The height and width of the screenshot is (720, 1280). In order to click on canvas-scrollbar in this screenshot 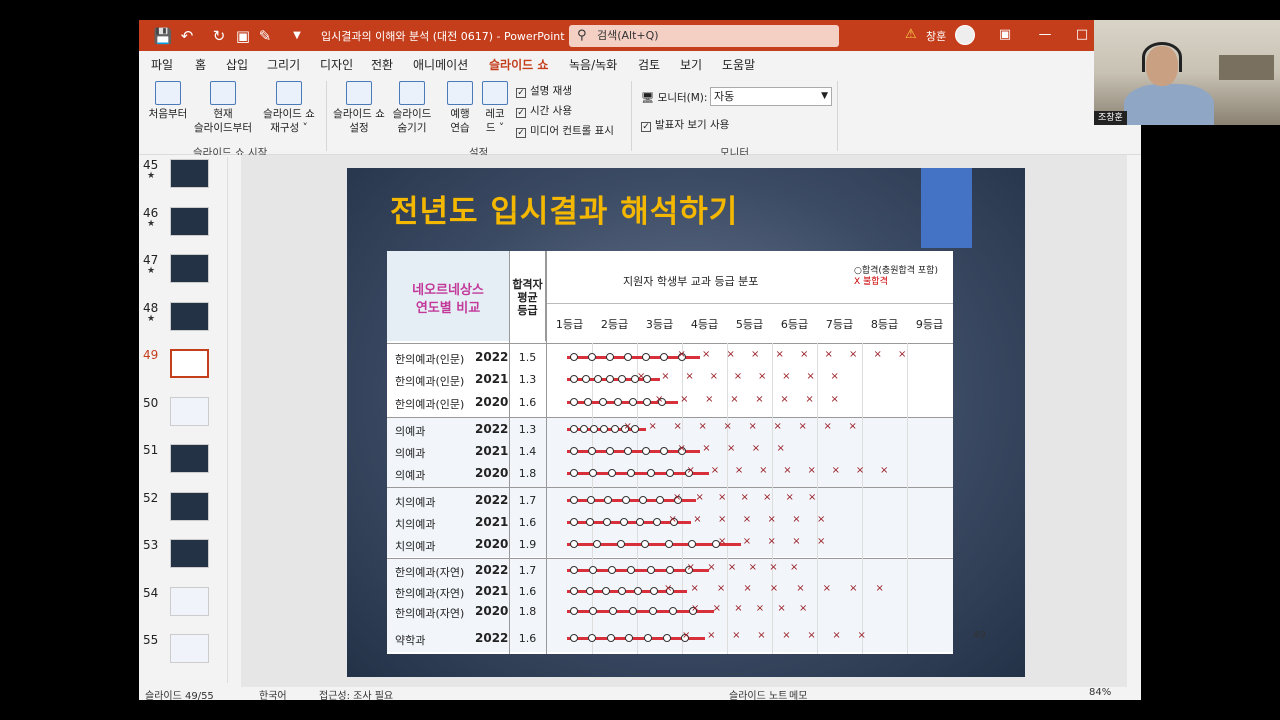, I will do `click(1134, 421)`.